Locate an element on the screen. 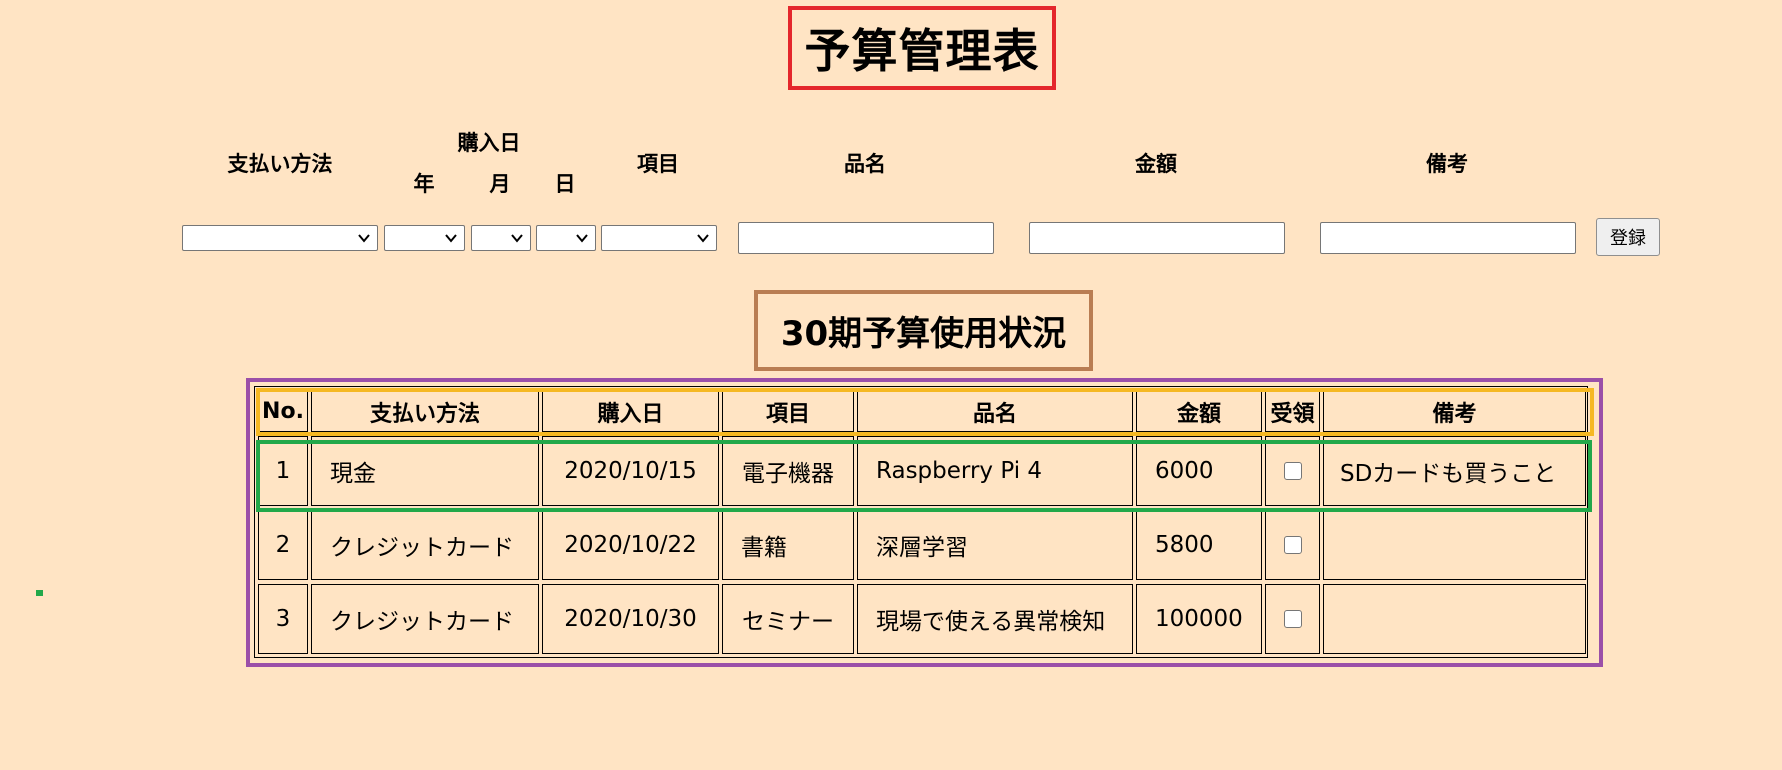 Image resolution: width=1782 pixels, height=770 pixels. table-cell-notes: SDカードも買うこと is located at coordinates (1454, 471).